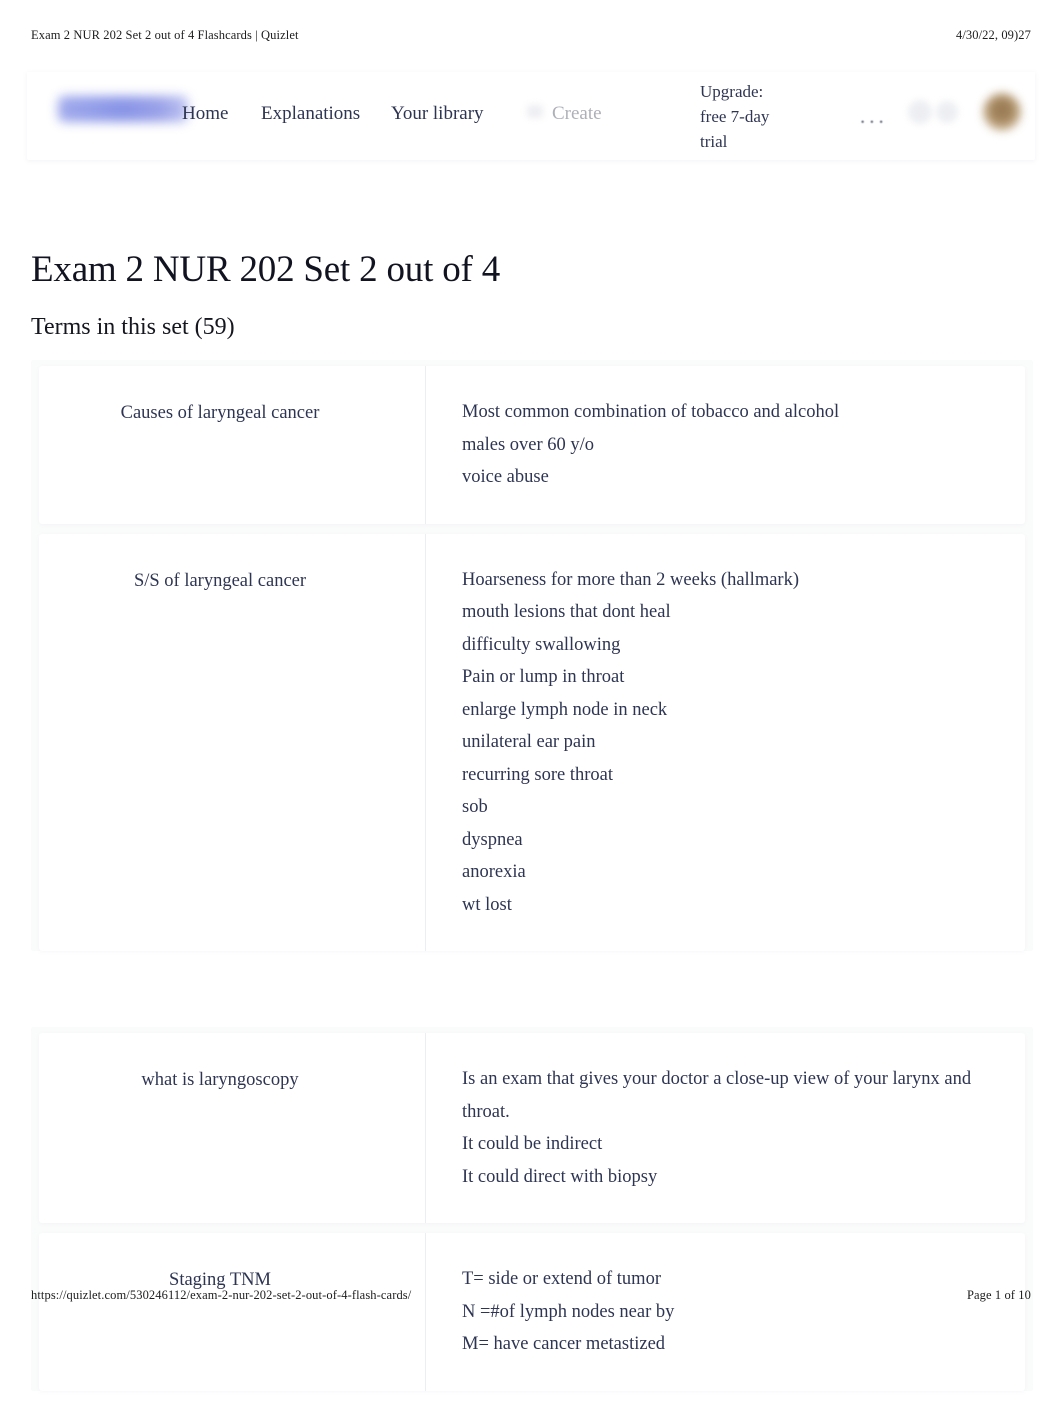 The height and width of the screenshot is (1401, 1062). I want to click on page-title: Exam 2 NUR 202 Set 2 out of 4, so click(266, 269).